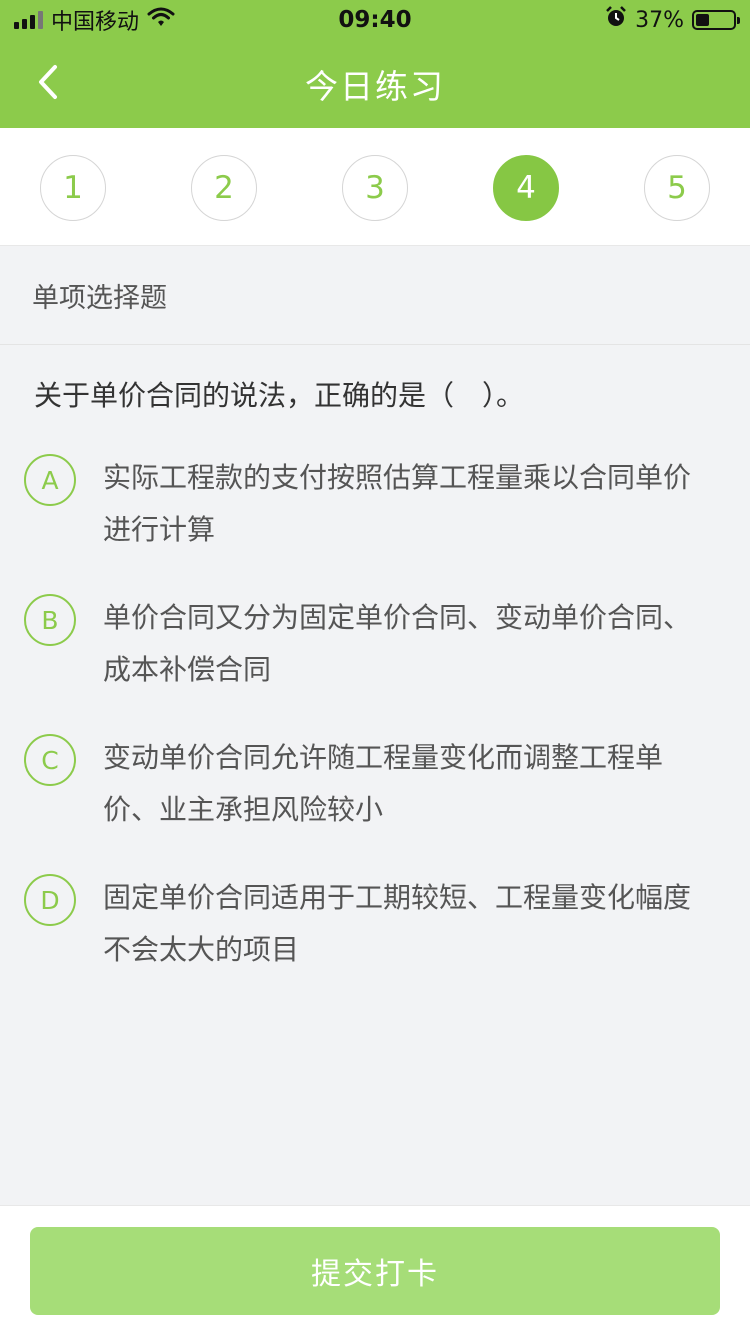 The width and height of the screenshot is (750, 1334). I want to click on option-b: B 单价合同又分为固定单价合同、变动单价合同、成本补偿合同, so click(374, 644).